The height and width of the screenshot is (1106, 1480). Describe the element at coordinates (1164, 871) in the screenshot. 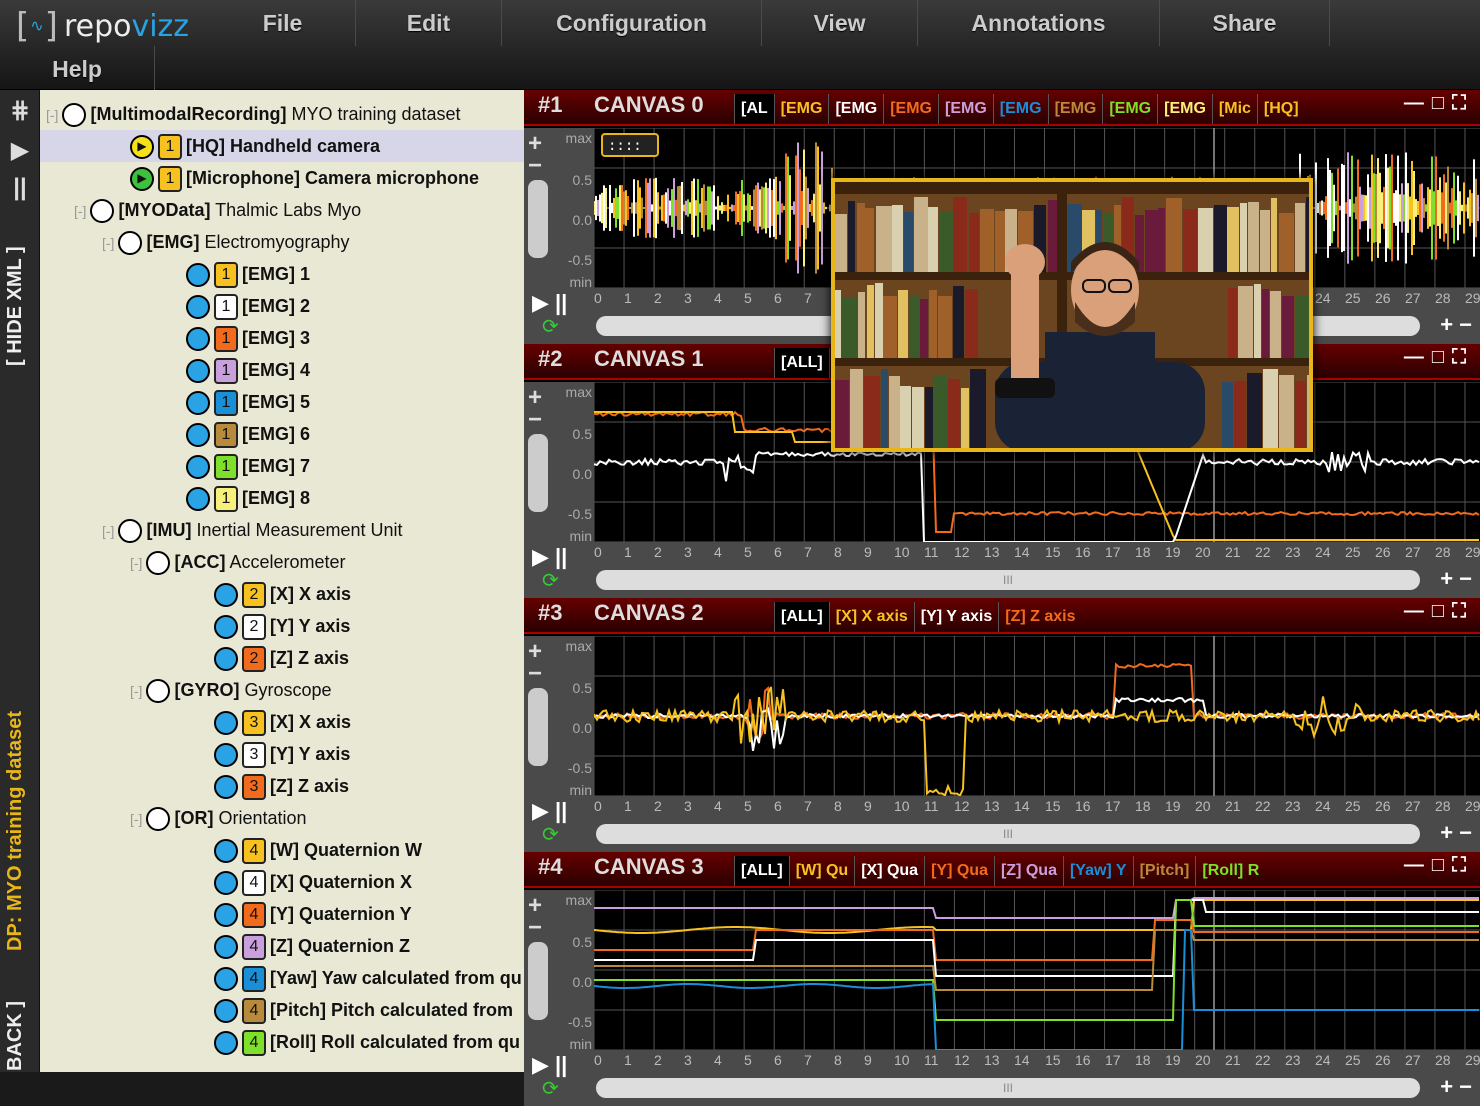

I see `canvas-tab: [Pitch]` at that location.